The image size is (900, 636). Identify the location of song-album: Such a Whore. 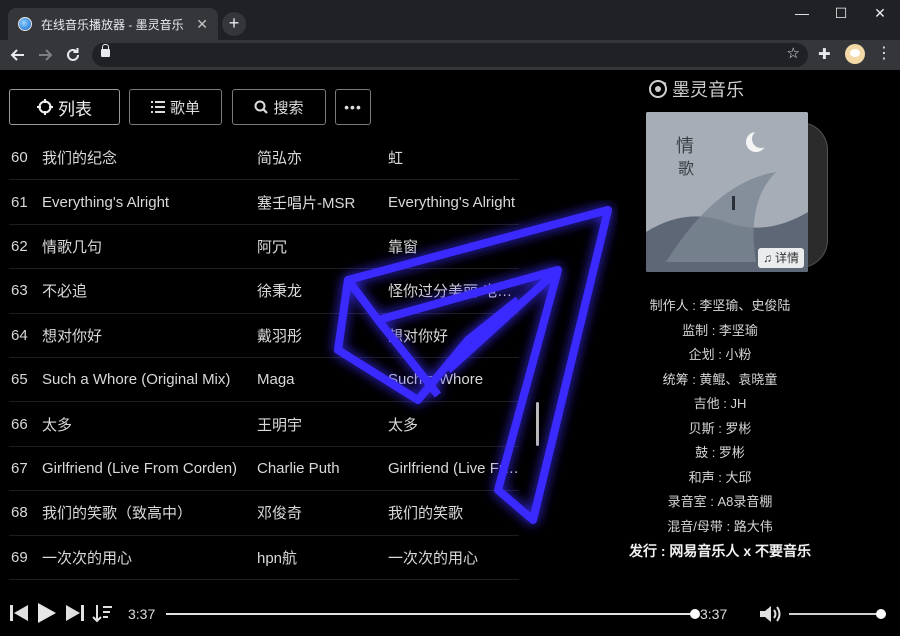
(436, 380).